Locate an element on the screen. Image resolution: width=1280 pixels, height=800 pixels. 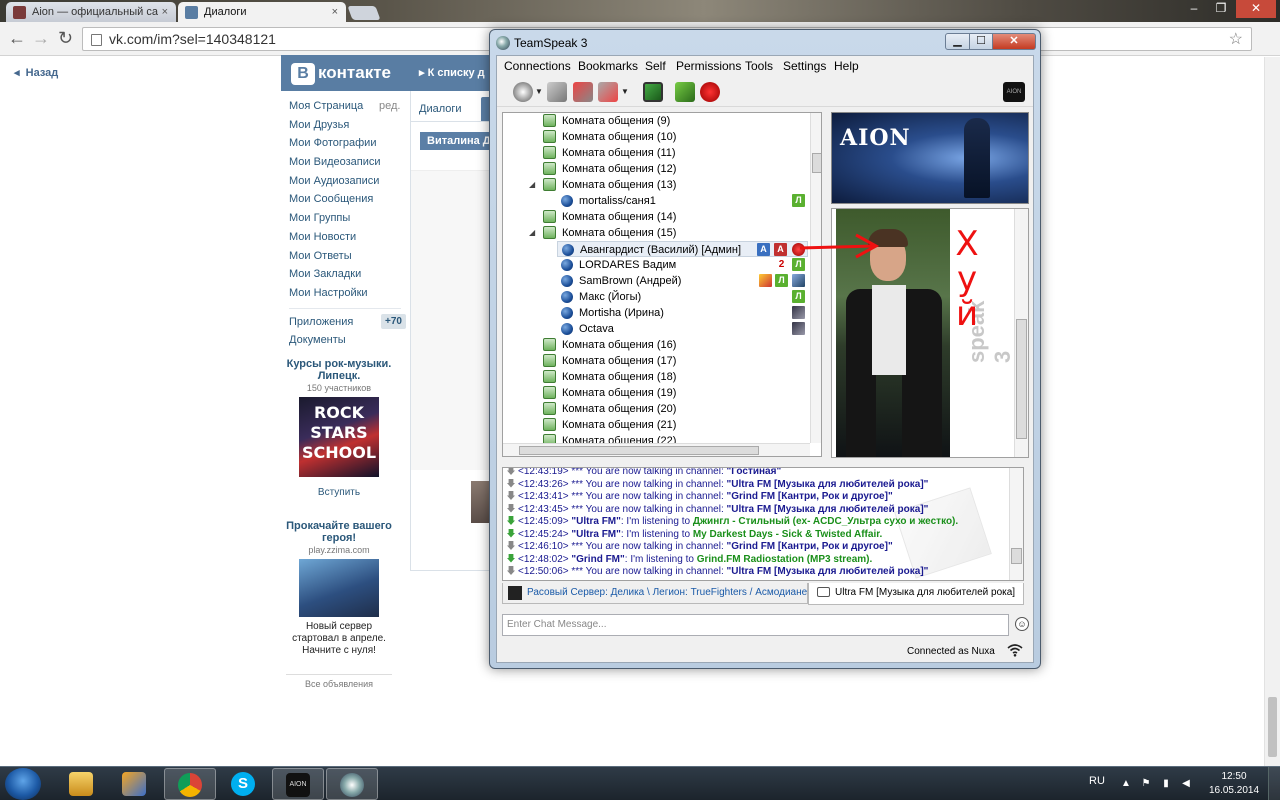
ad-image: ROCK STARS SCHOOL is located at coordinates (339, 437).